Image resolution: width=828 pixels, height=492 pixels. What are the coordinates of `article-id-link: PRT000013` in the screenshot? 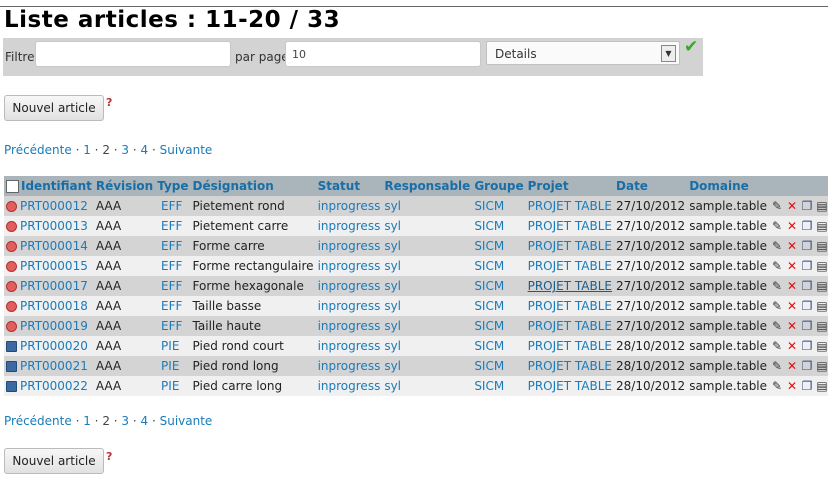 It's located at (54, 226).